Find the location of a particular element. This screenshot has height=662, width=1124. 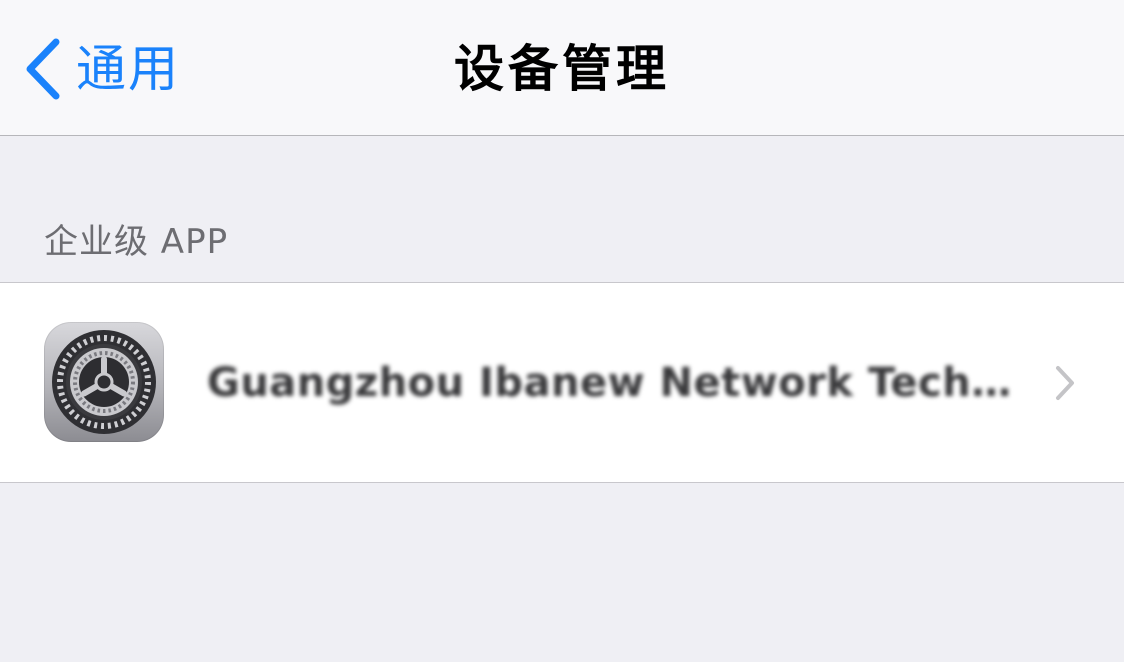

section-header: 企业级 APP is located at coordinates (136, 242).